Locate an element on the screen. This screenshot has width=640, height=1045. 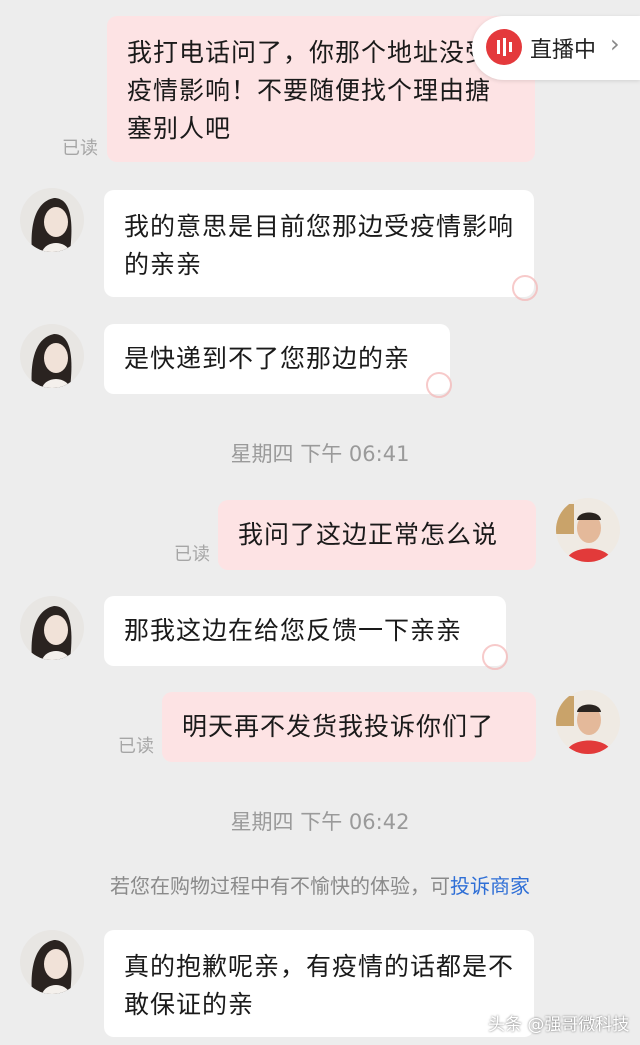
message-bubble-received: 我的意思是目前您那边受疫情影响的亲亲 is located at coordinates (319, 243).